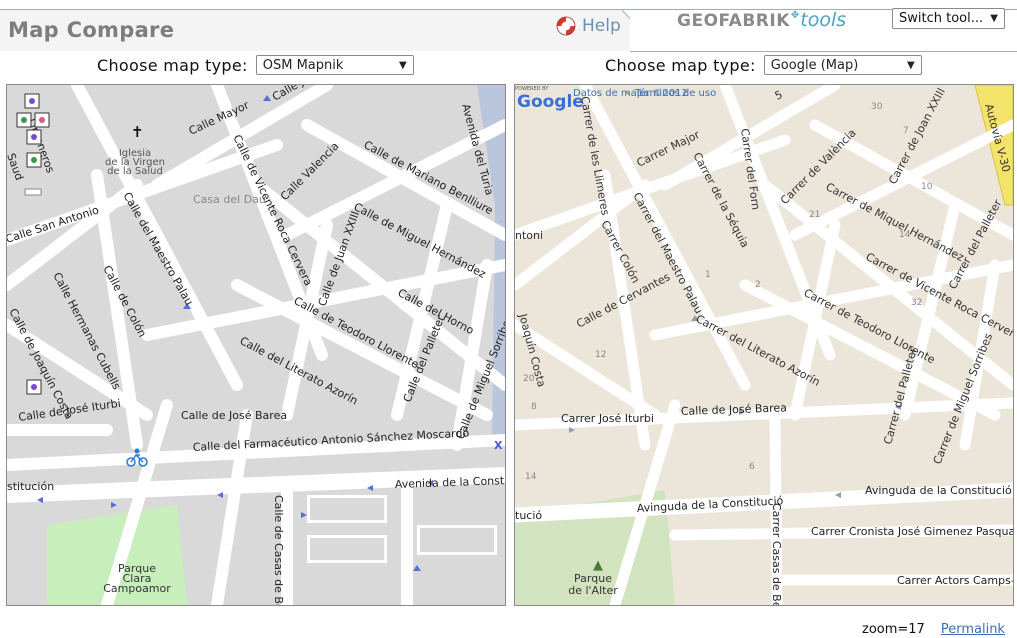  What do you see at coordinates (733, 21) in the screenshot?
I see `brand-name: GEOFABRIK` at bounding box center [733, 21].